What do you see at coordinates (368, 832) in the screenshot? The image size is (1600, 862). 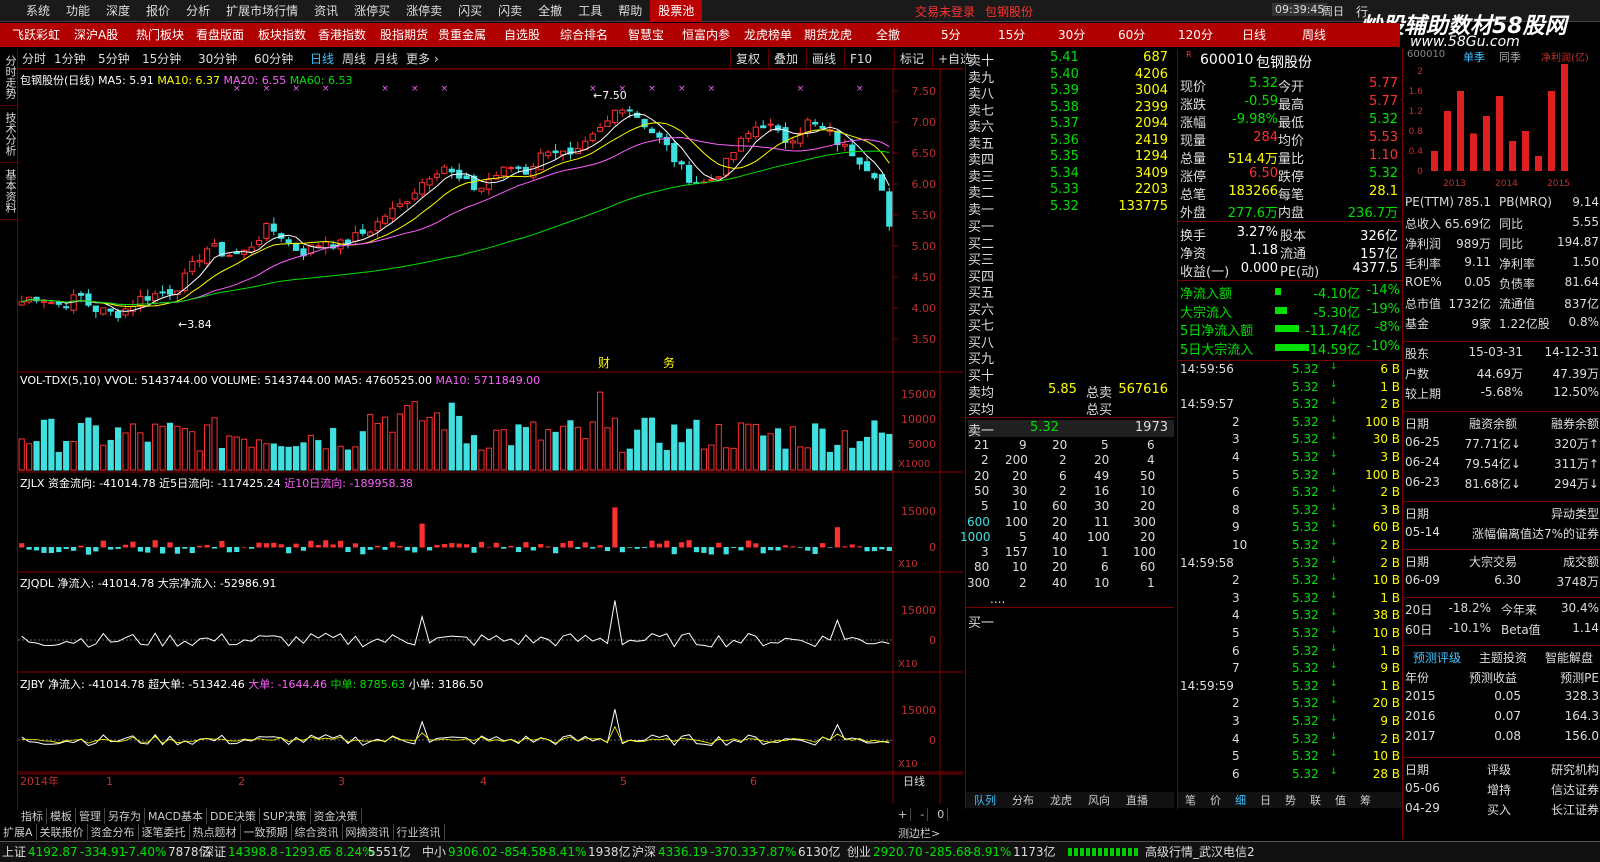 I see `info-tab: 网摘资讯` at bounding box center [368, 832].